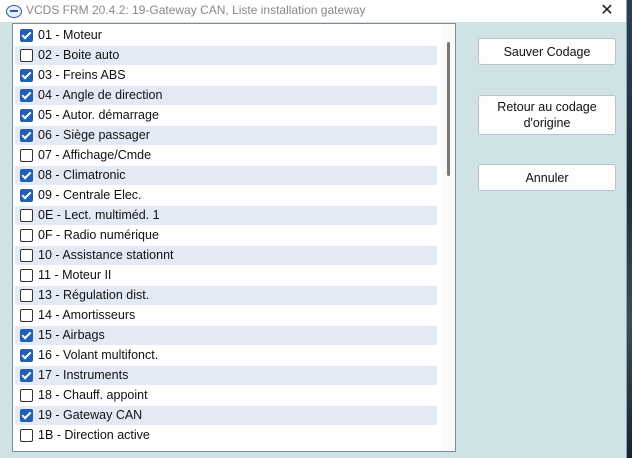  What do you see at coordinates (70, 35) in the screenshot?
I see `module-label: 01 - Moteur` at bounding box center [70, 35].